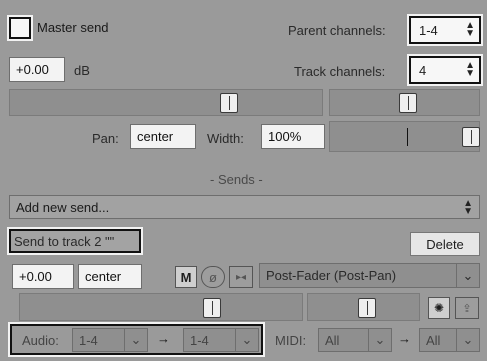 This screenshot has width=487, height=361. Describe the element at coordinates (110, 340) in the screenshot. I see `audio-source-dropdown: 1-4 ⌄` at that location.